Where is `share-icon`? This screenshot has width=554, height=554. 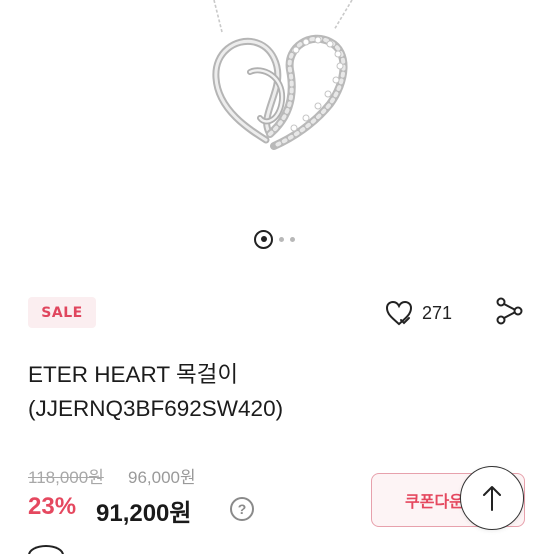
share-icon is located at coordinates (509, 311).